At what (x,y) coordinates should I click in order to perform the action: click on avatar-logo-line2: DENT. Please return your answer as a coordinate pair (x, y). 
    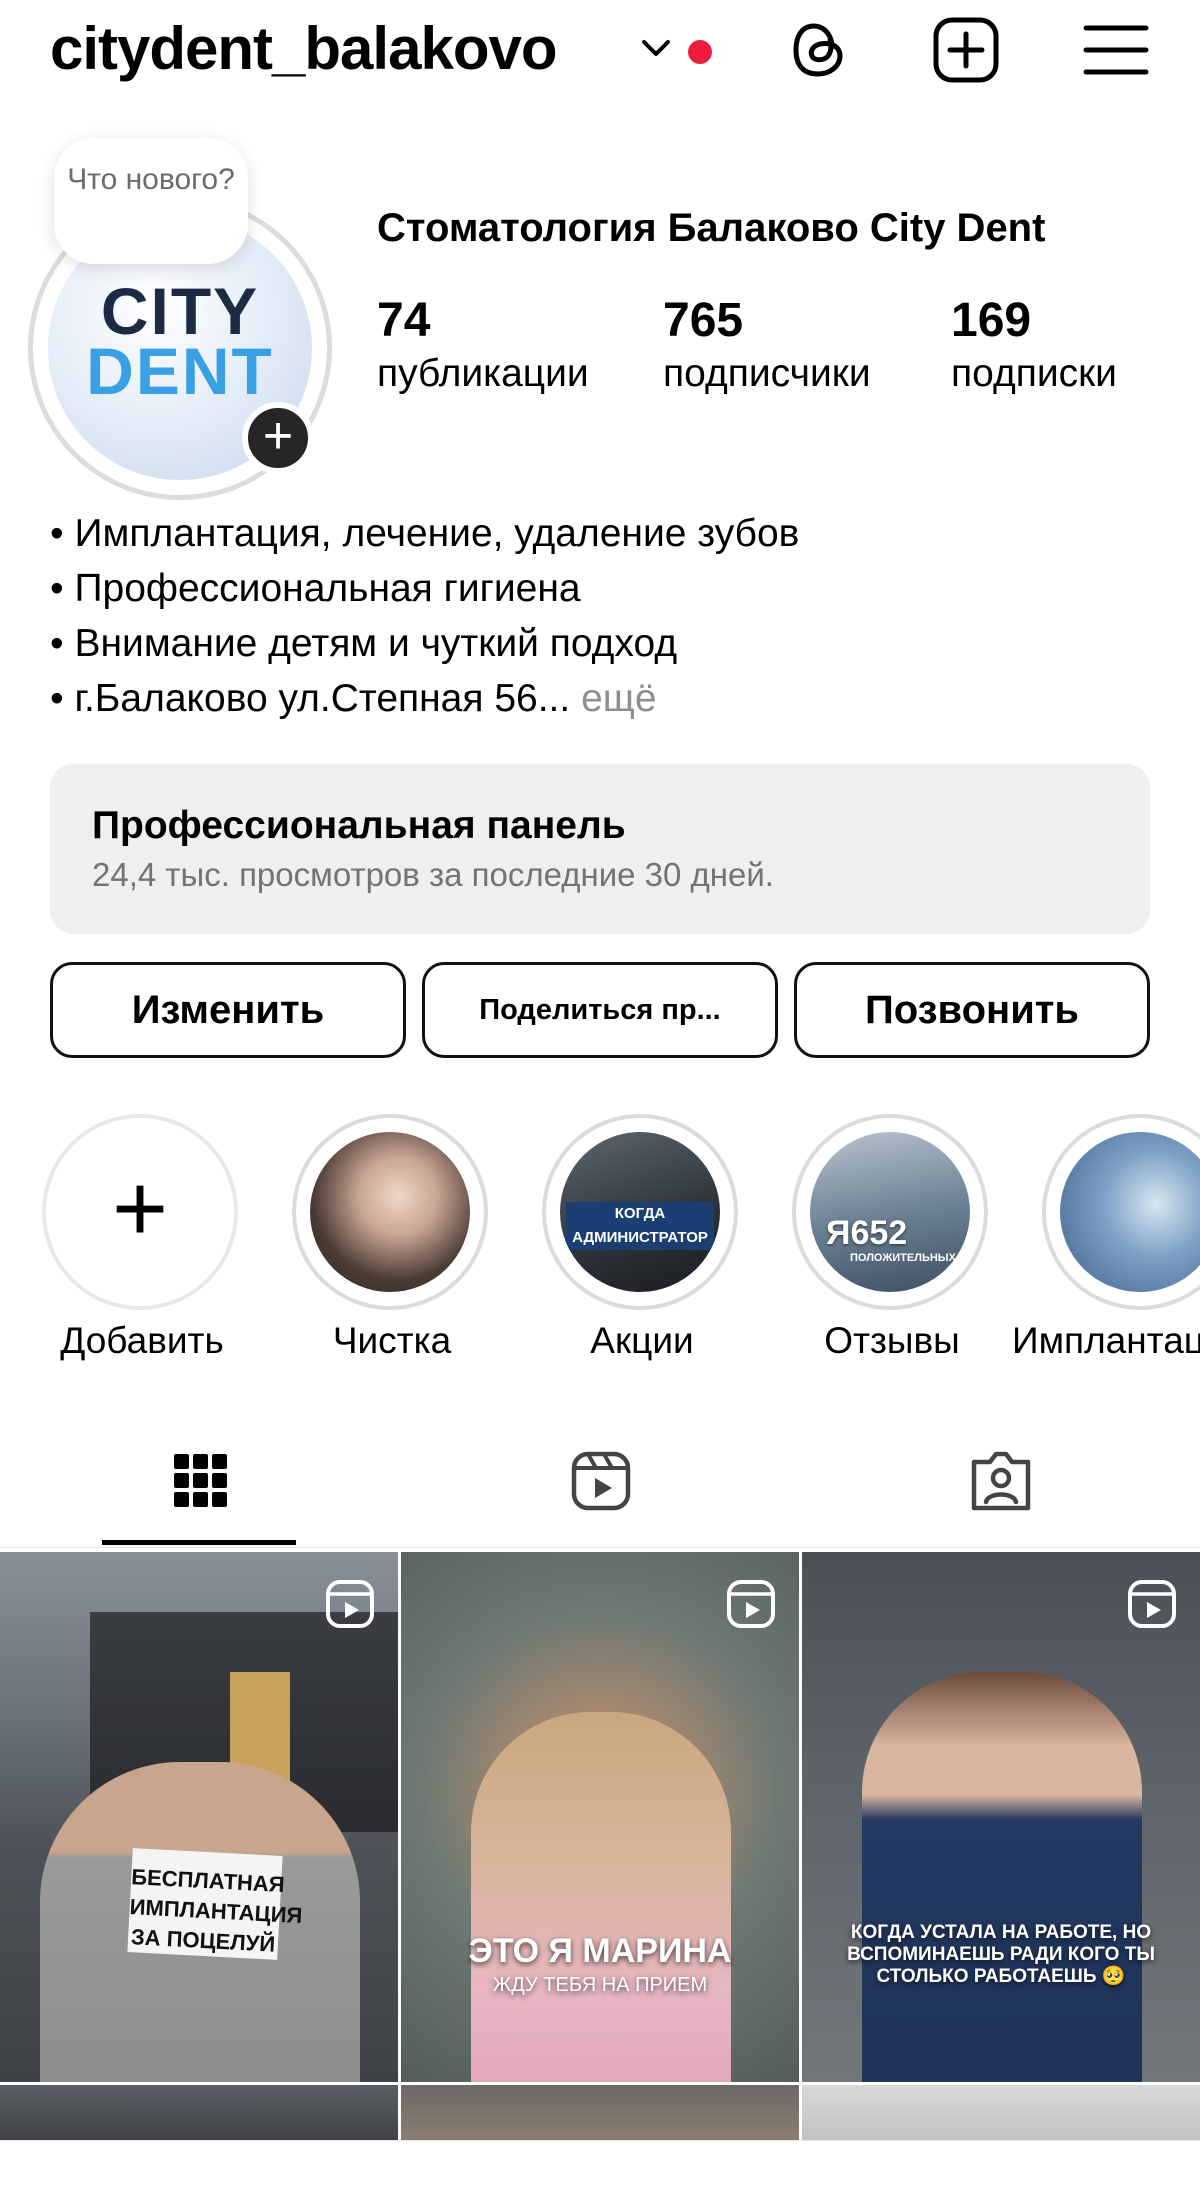
    Looking at the image, I should click on (180, 371).